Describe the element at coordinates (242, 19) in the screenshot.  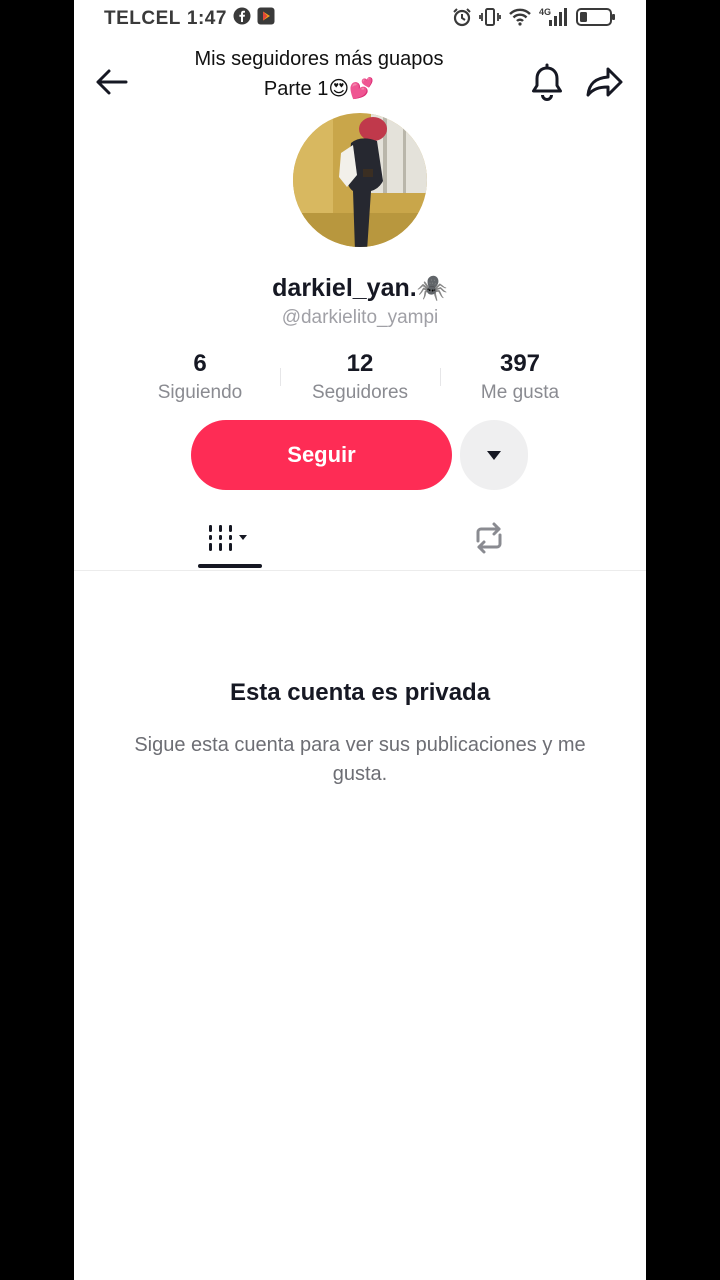
I see `facebook-icon` at that location.